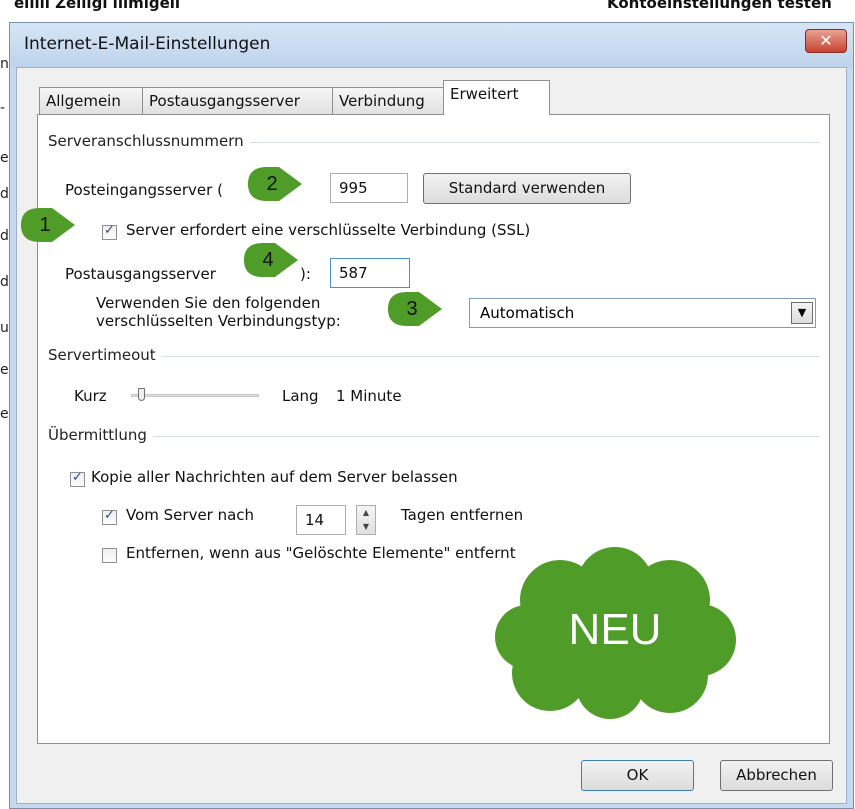 Image resolution: width=855 pixels, height=809 pixels. Describe the element at coordinates (642, 313) in the screenshot. I see `encryption-type-select: Automatisch ▼` at that location.